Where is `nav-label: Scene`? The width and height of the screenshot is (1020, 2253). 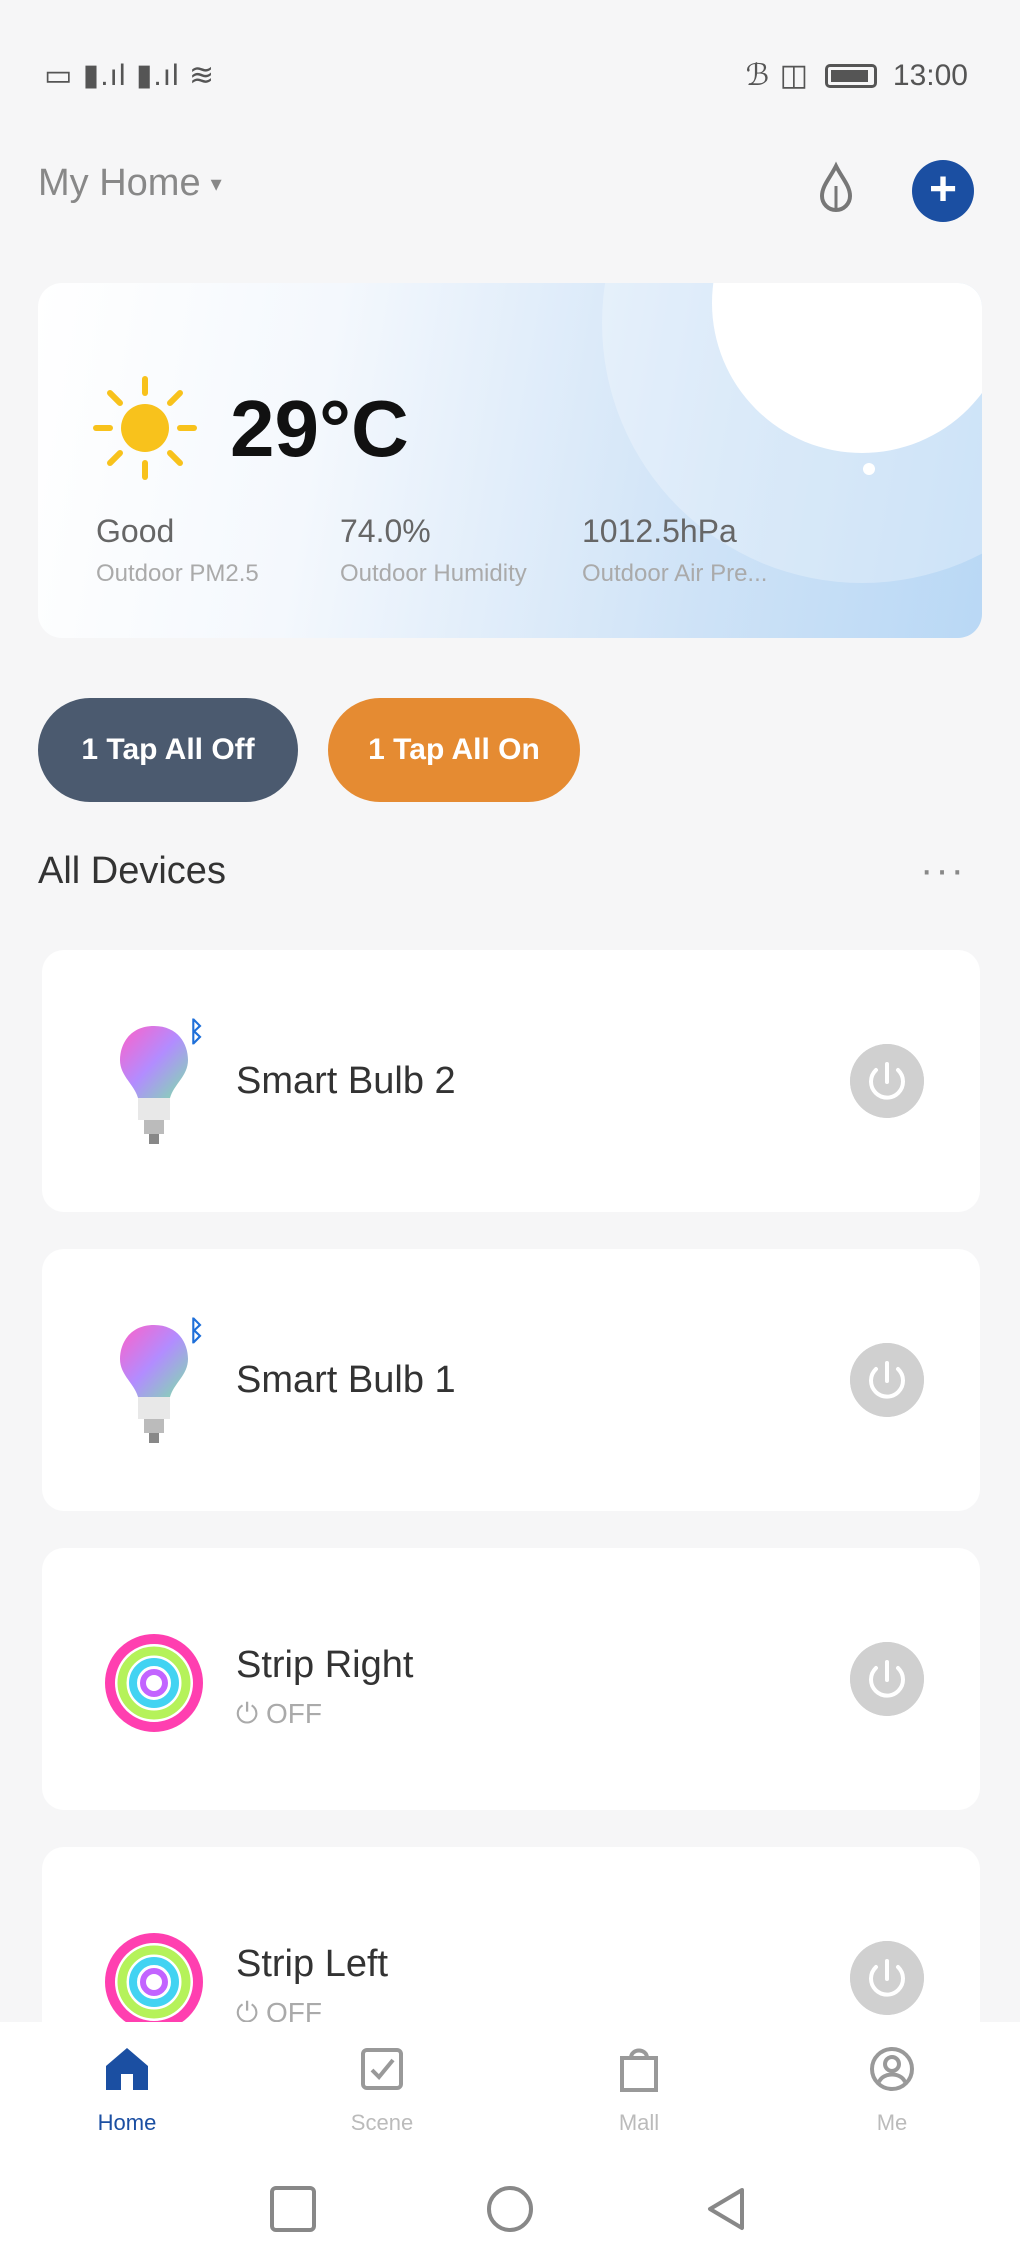
nav-label: Scene is located at coordinates (382, 2122).